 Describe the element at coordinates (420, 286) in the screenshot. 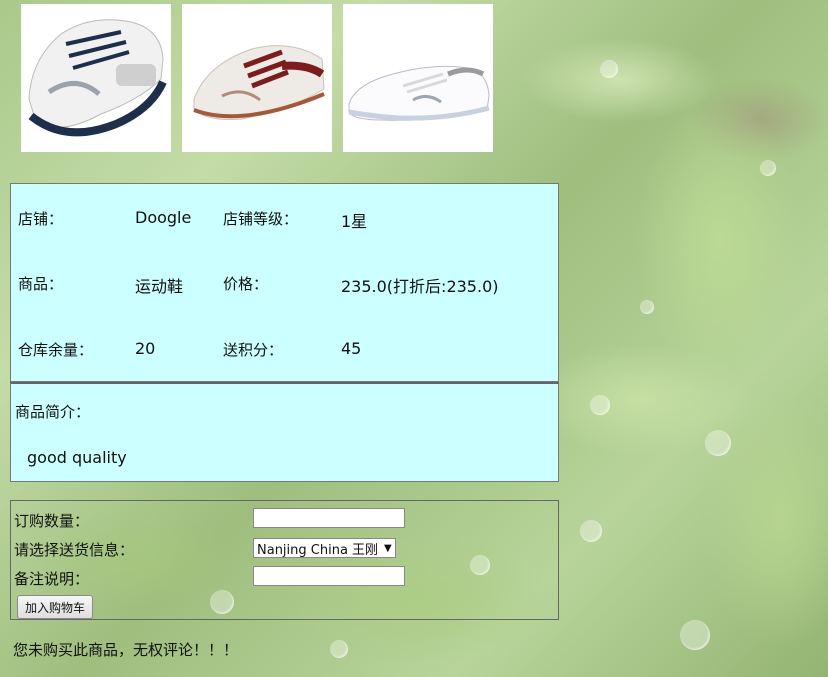

I see `price-value: 235.0(打折后:235.0)` at that location.